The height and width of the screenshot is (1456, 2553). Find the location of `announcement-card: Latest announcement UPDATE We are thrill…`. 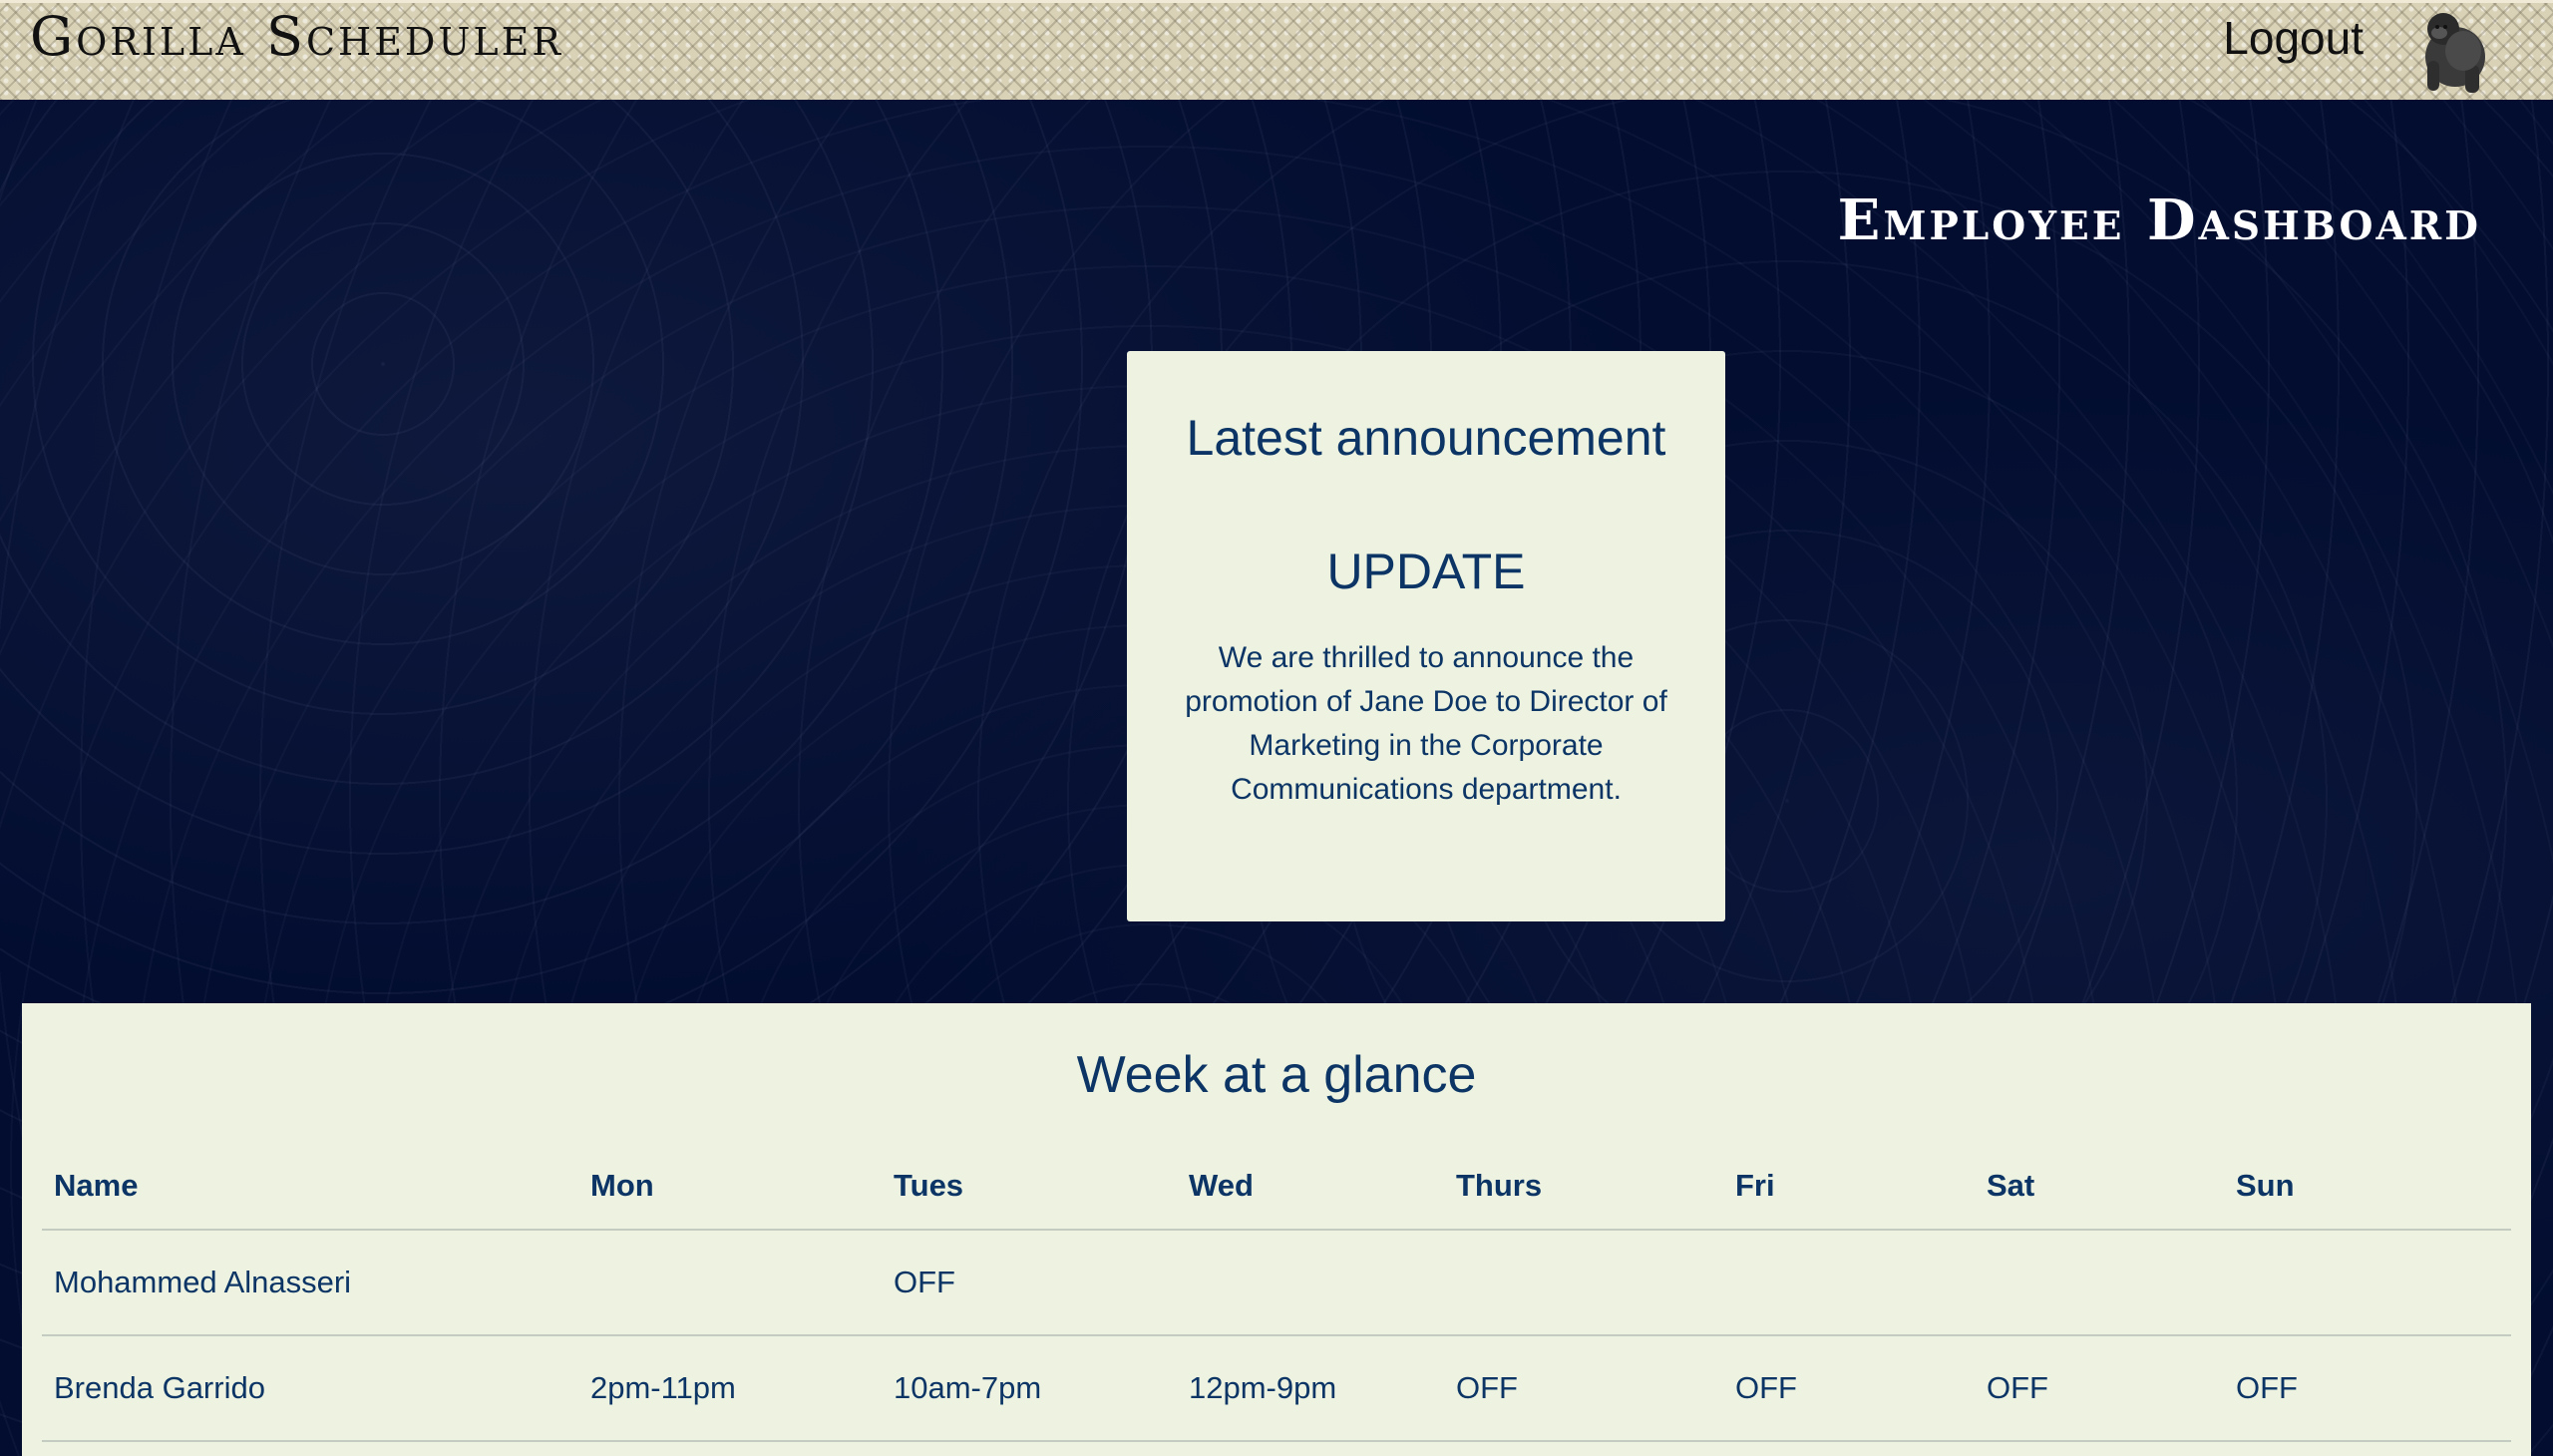

announcement-card: Latest announcement UPDATE We are thrill… is located at coordinates (1426, 636).